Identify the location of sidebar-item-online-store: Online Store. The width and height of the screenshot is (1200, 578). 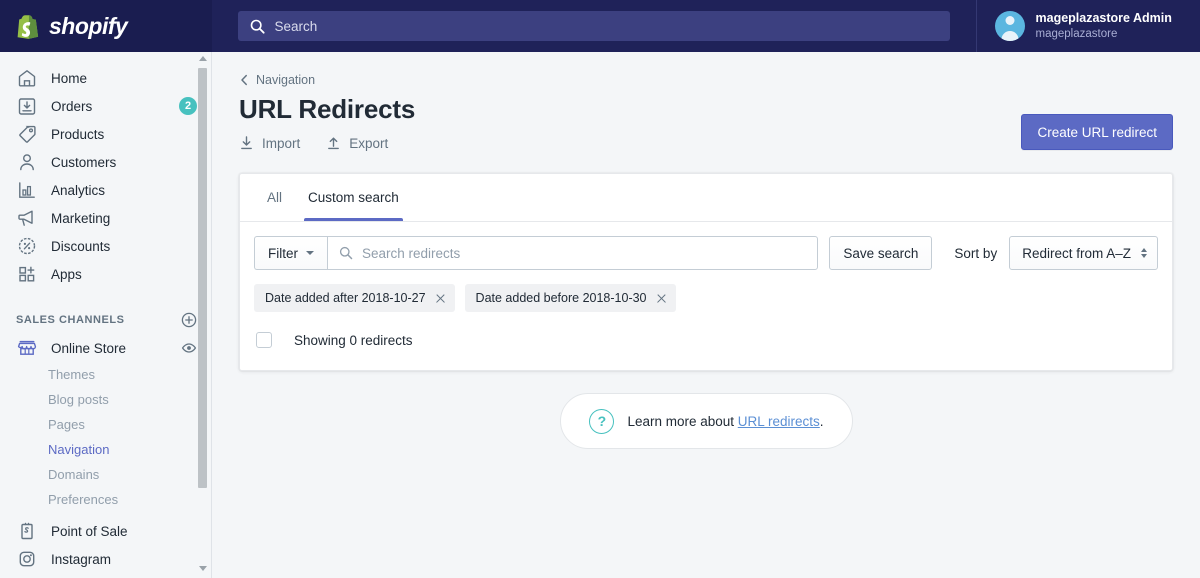
(105, 348).